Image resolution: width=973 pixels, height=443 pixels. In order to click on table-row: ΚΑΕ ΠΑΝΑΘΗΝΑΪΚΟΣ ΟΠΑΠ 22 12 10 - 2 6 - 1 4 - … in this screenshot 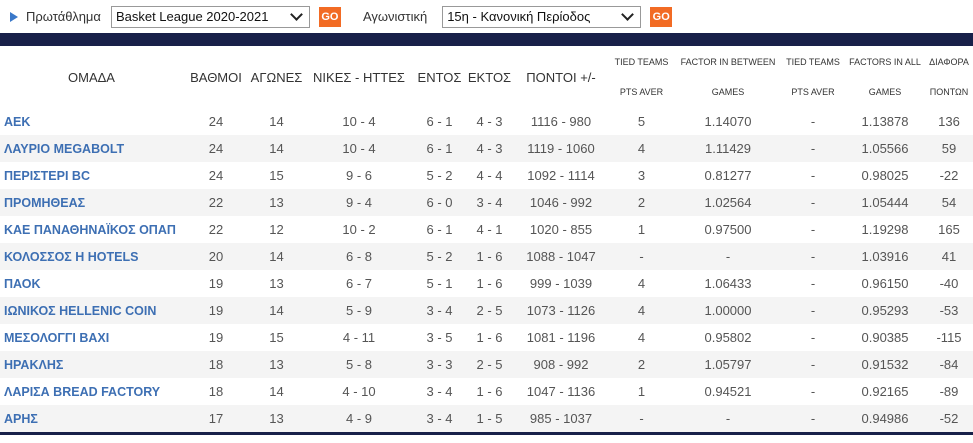, I will do `click(486, 229)`.